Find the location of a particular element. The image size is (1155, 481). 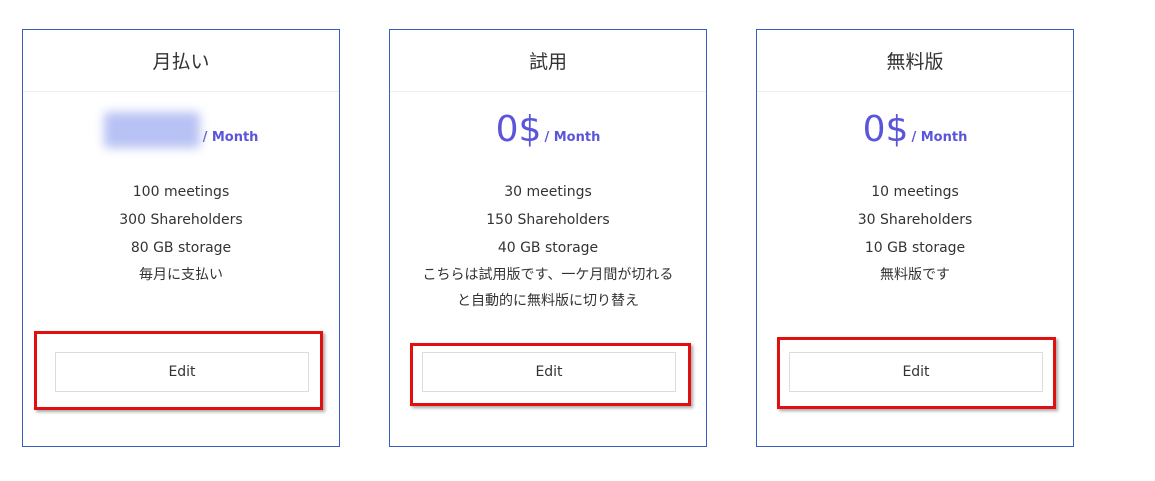

feature-storage: 40 GB storage is located at coordinates (548, 248).